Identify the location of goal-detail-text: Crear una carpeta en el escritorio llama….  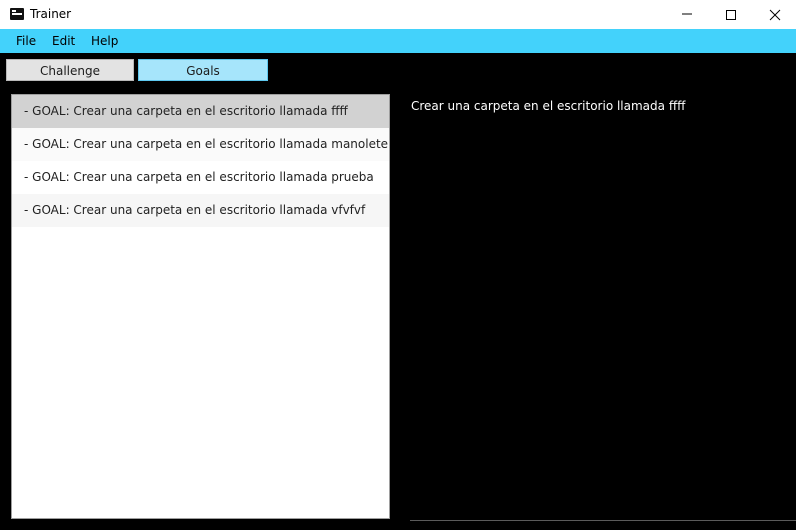
(548, 106).